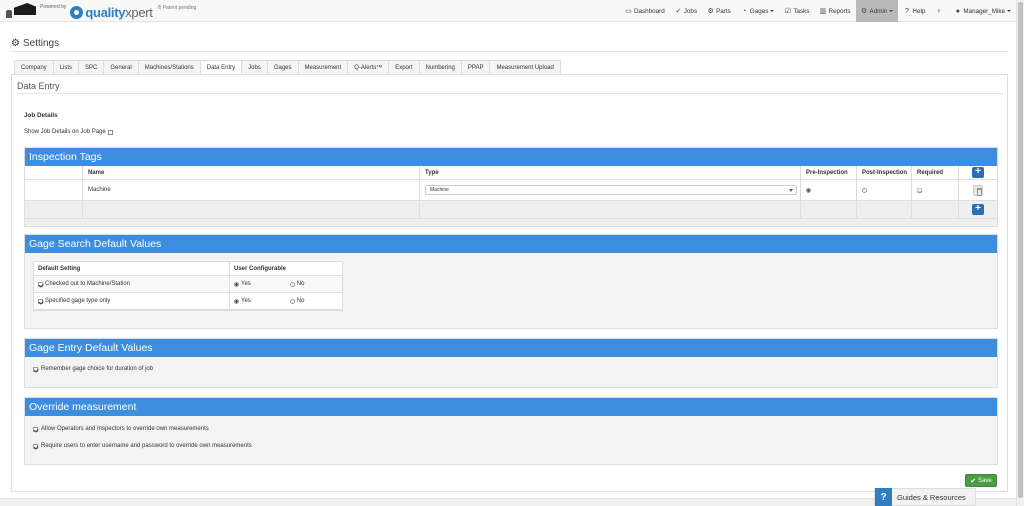 This screenshot has height=506, width=1024. I want to click on save-button: ✔ Save, so click(981, 480).